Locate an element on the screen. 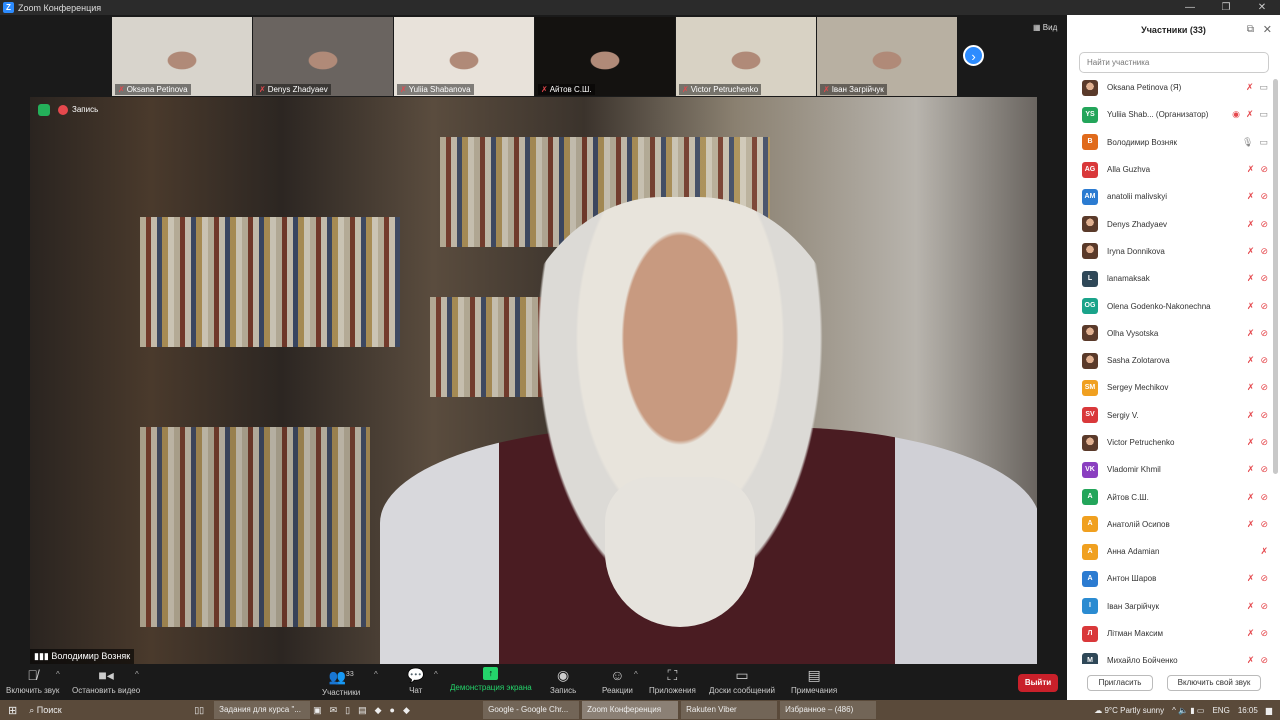 This screenshot has height=720, width=1280. chat-button: 💬 Чат is located at coordinates (415, 681).